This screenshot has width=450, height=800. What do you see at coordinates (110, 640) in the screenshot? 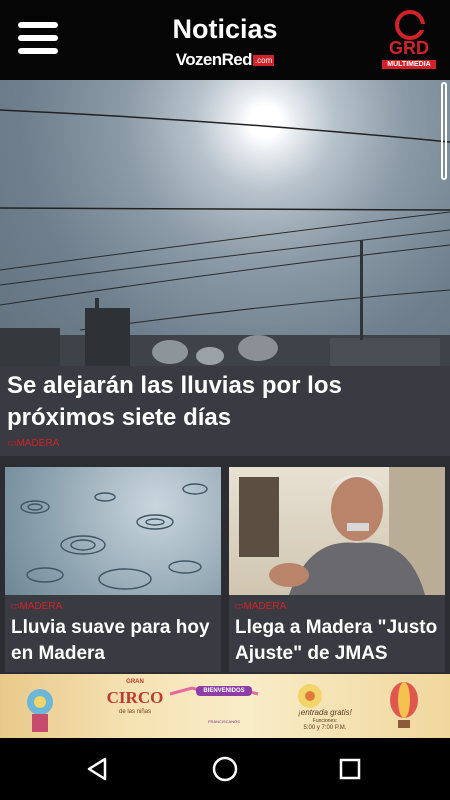
I see `article-card-0-title: Lluvia suave para hoy en Madera` at bounding box center [110, 640].